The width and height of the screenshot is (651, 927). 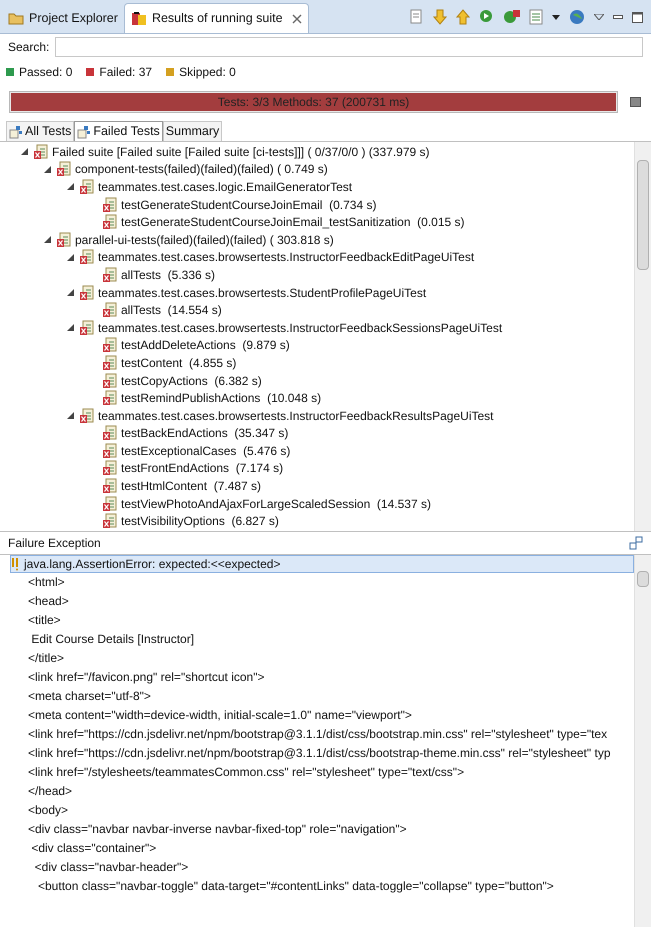 What do you see at coordinates (241, 151) in the screenshot?
I see `tree-item: Failed suite [Failed suite [Failed suite [ci-tests]]] ( 0/37/0/0 ) (337.979 s)` at bounding box center [241, 151].